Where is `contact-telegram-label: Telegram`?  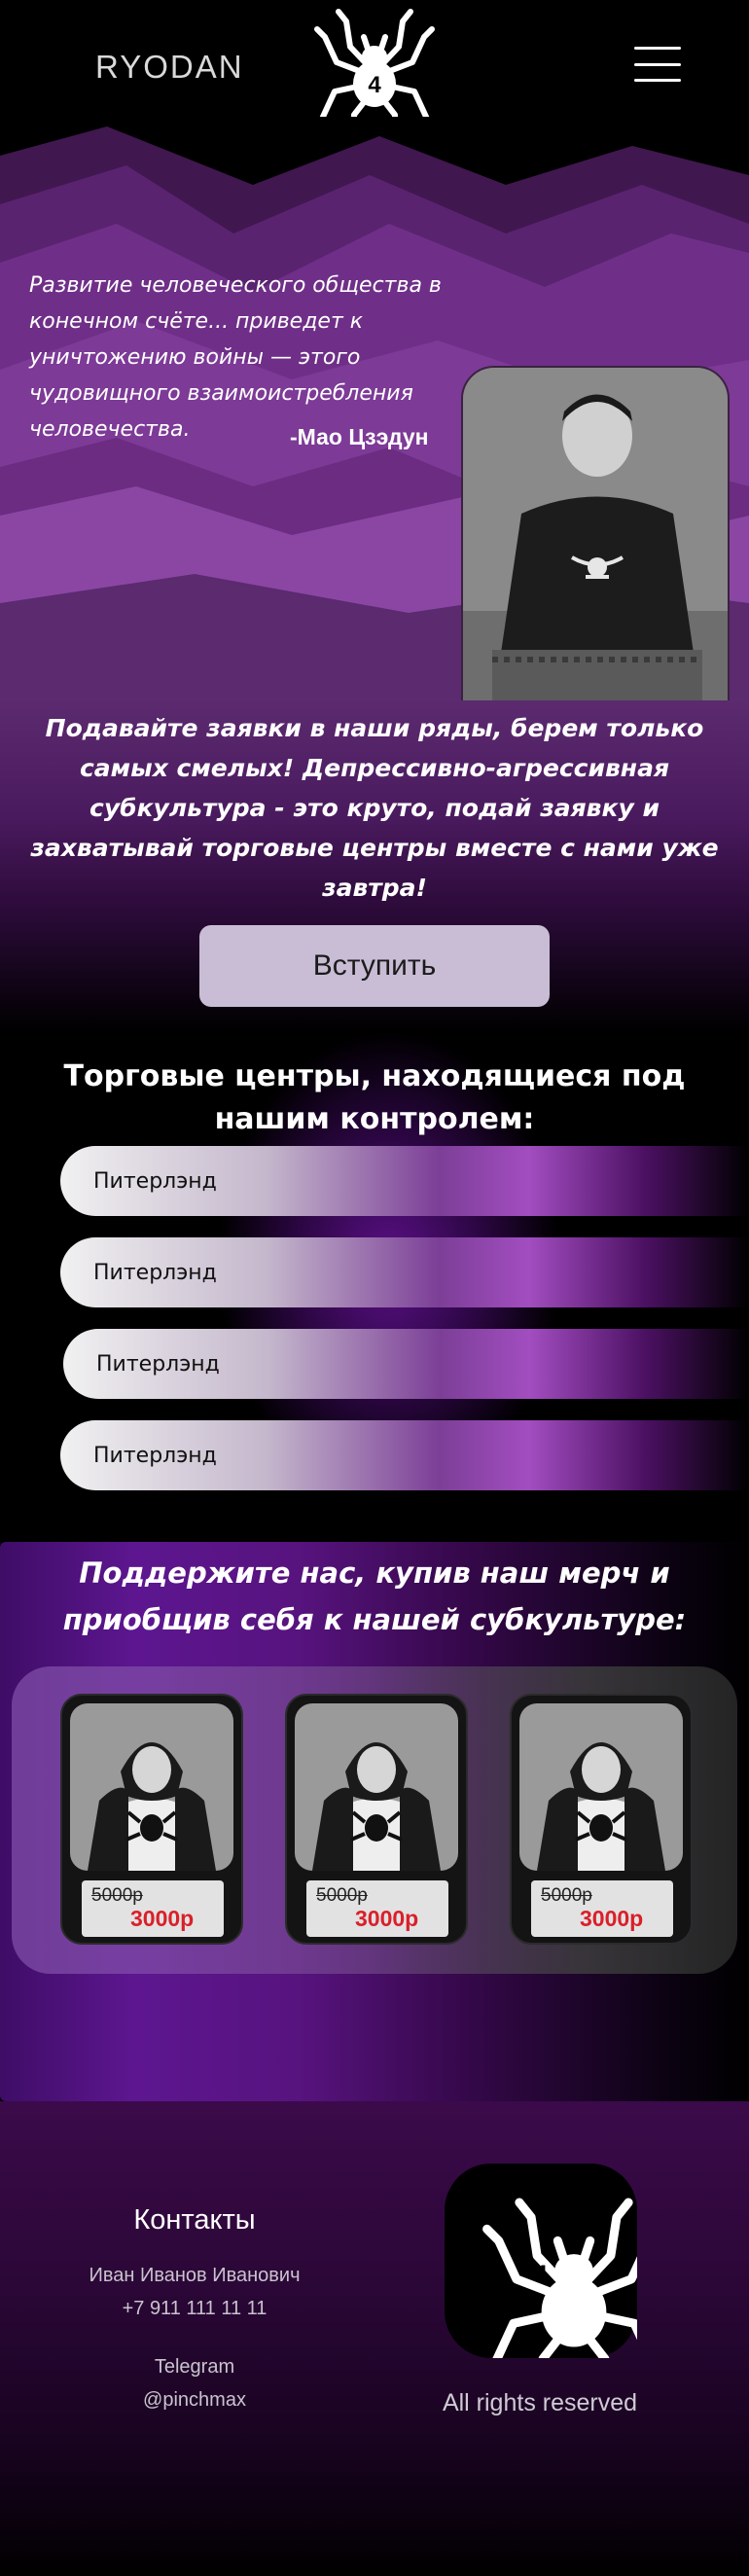
contact-telegram-label: Telegram is located at coordinates (194, 2367).